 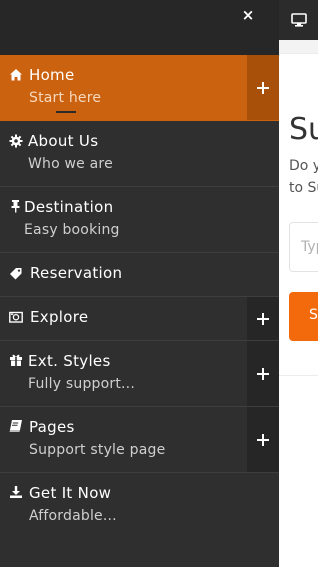 I want to click on page-top-bar, so click(x=298, y=20).